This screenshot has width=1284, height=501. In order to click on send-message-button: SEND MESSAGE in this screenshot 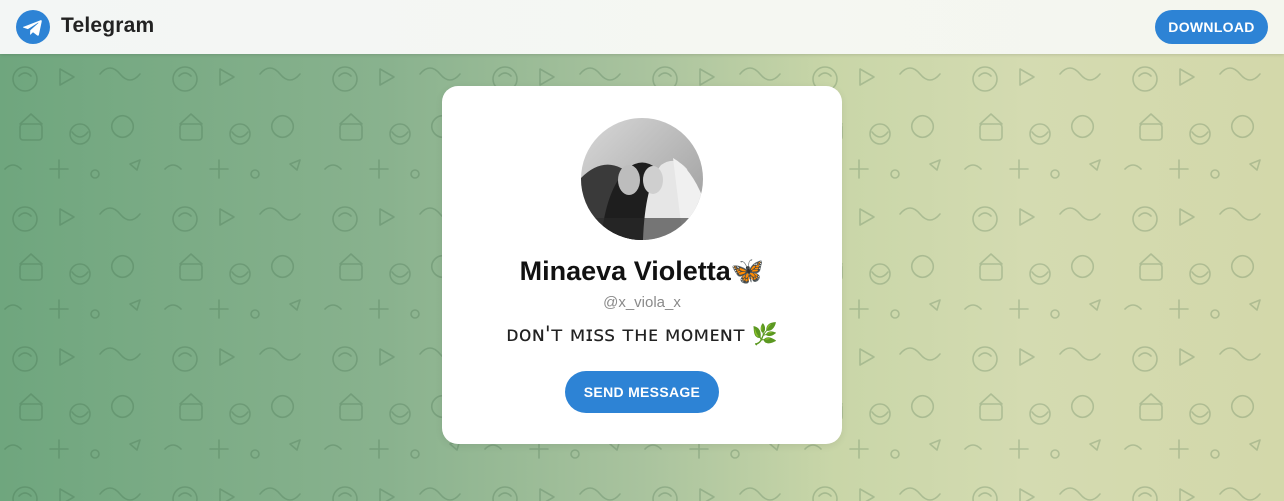, I will do `click(642, 392)`.